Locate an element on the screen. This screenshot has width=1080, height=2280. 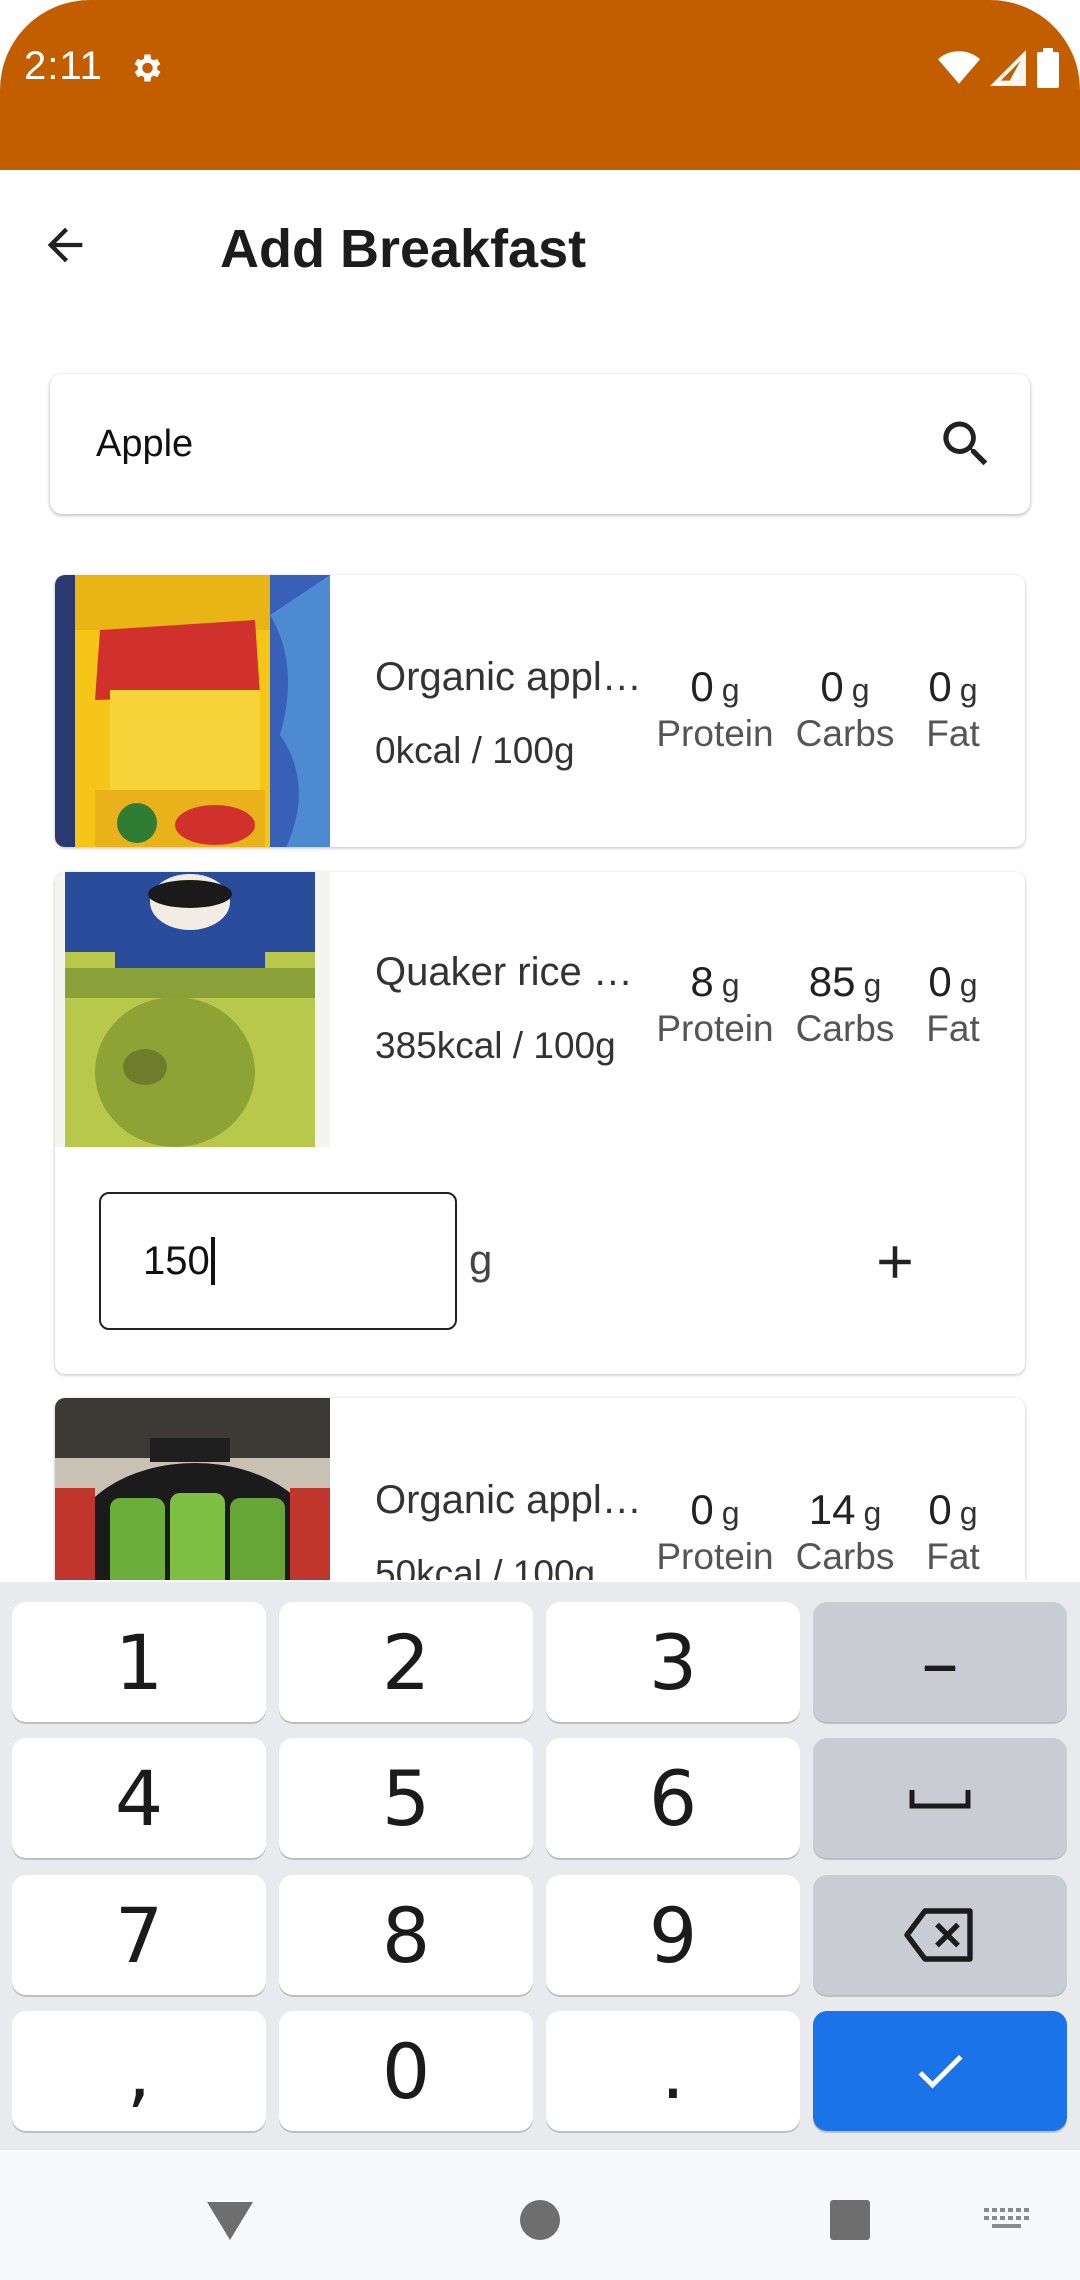
status-bar: 2:11 is located at coordinates (540, 85).